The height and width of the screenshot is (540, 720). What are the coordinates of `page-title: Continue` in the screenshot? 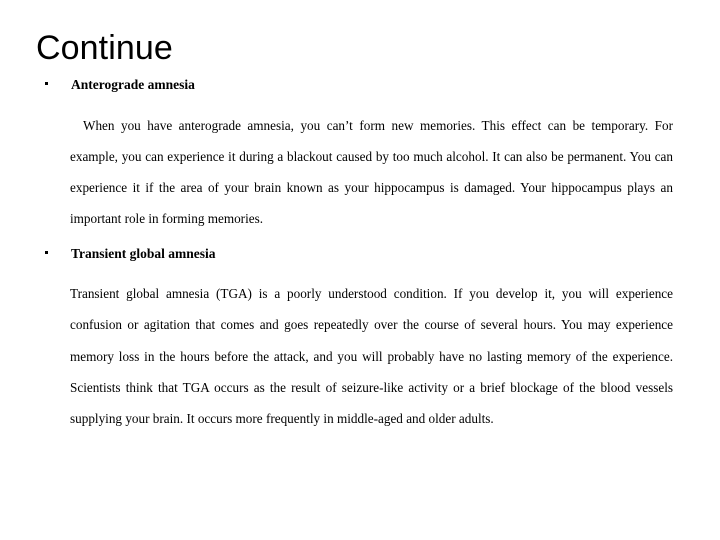 It's located at (104, 48).